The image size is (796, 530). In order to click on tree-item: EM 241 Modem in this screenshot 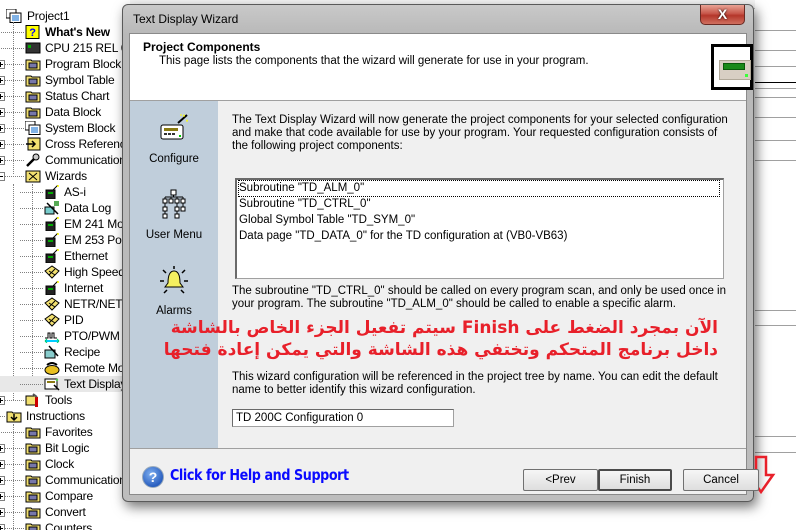, I will do `click(65, 224)`.